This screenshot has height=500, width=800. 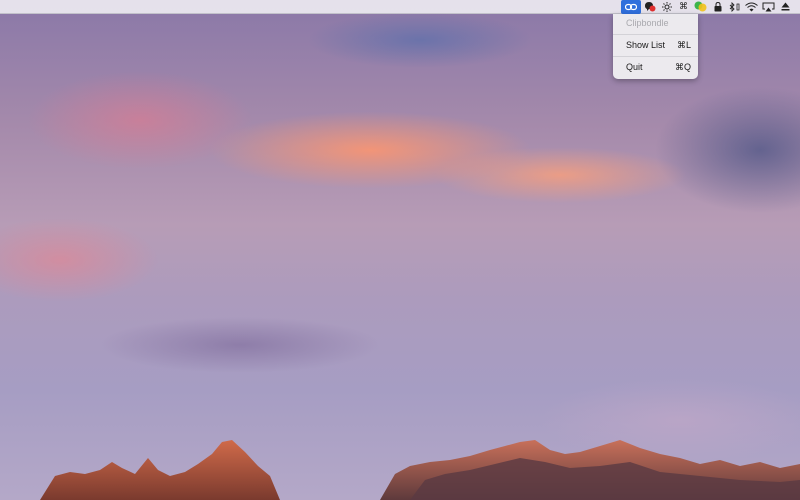 I want to click on overlapping-circles-icon, so click(x=700, y=6).